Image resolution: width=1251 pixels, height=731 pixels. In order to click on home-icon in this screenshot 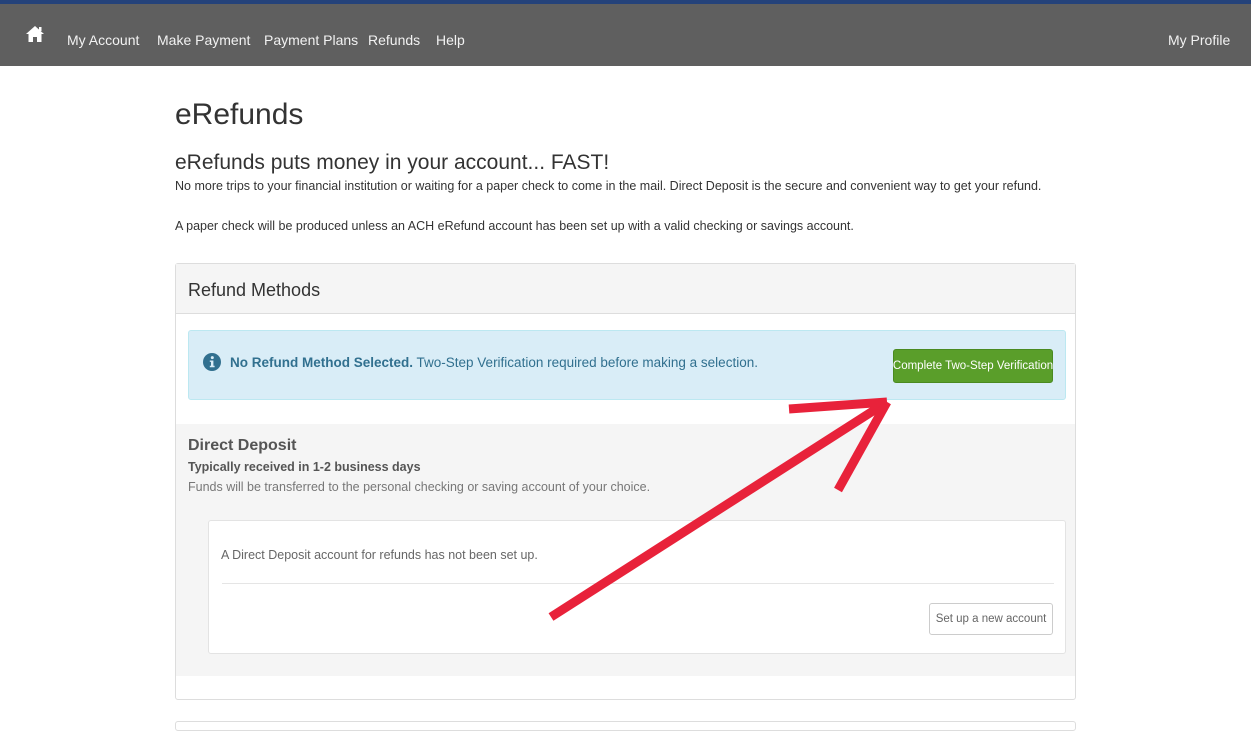, I will do `click(35, 34)`.